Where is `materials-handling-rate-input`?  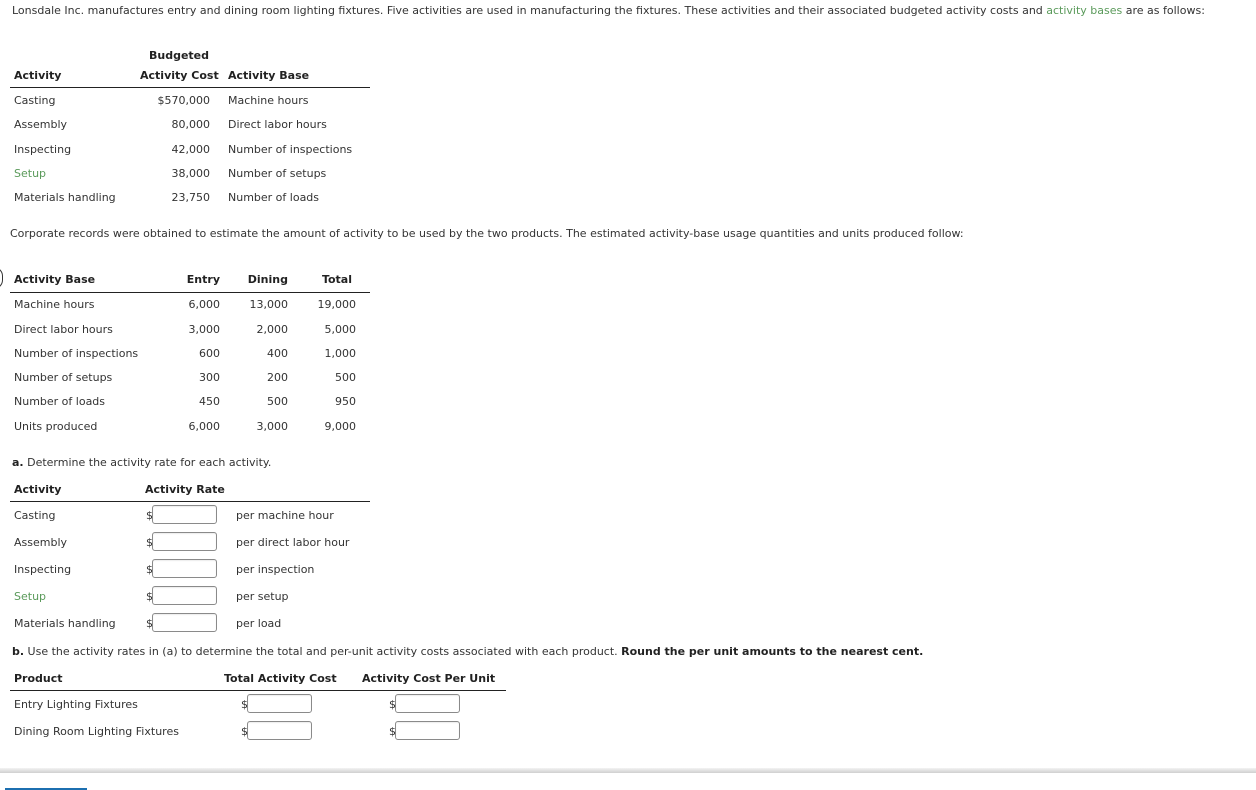 materials-handling-rate-input is located at coordinates (184, 622).